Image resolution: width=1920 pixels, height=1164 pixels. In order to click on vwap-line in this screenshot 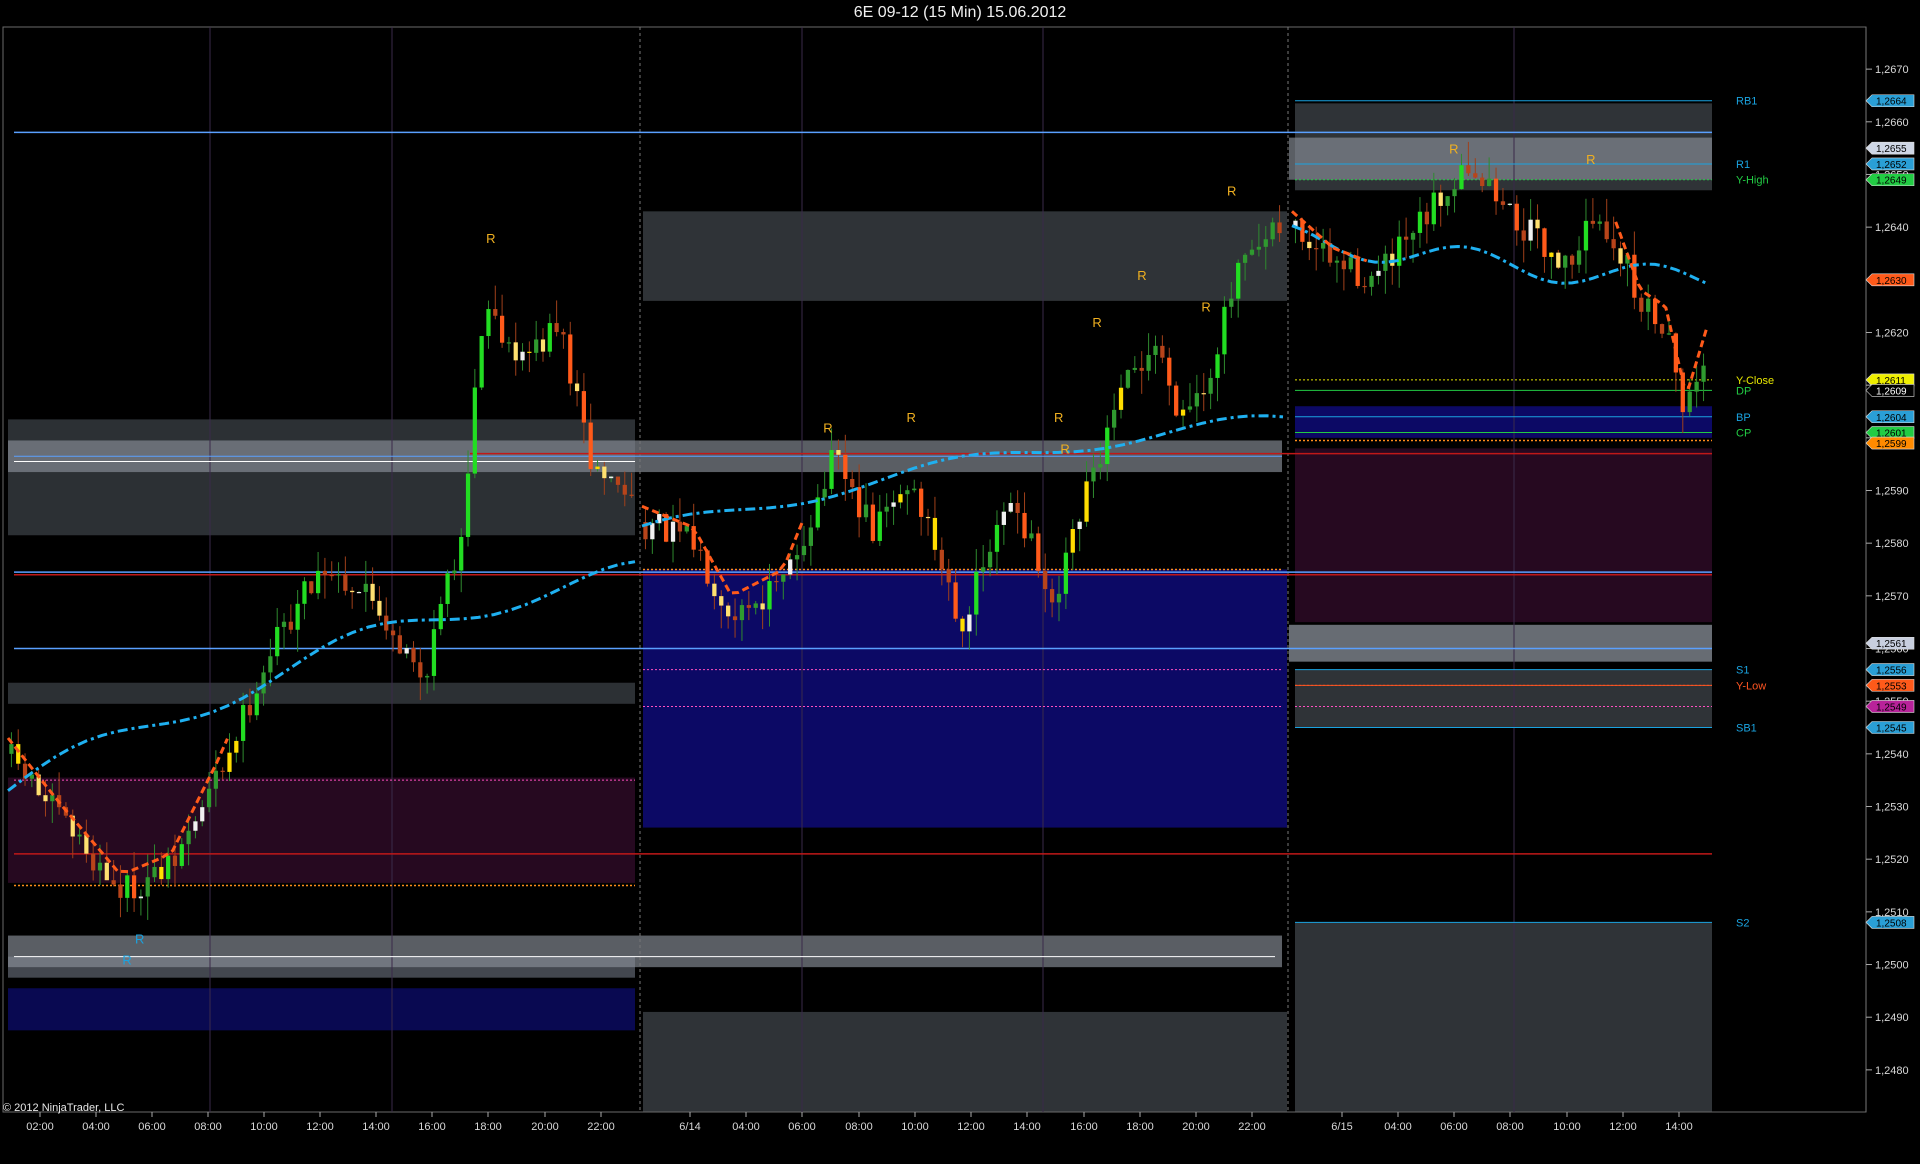, I will do `click(321, 676)`.